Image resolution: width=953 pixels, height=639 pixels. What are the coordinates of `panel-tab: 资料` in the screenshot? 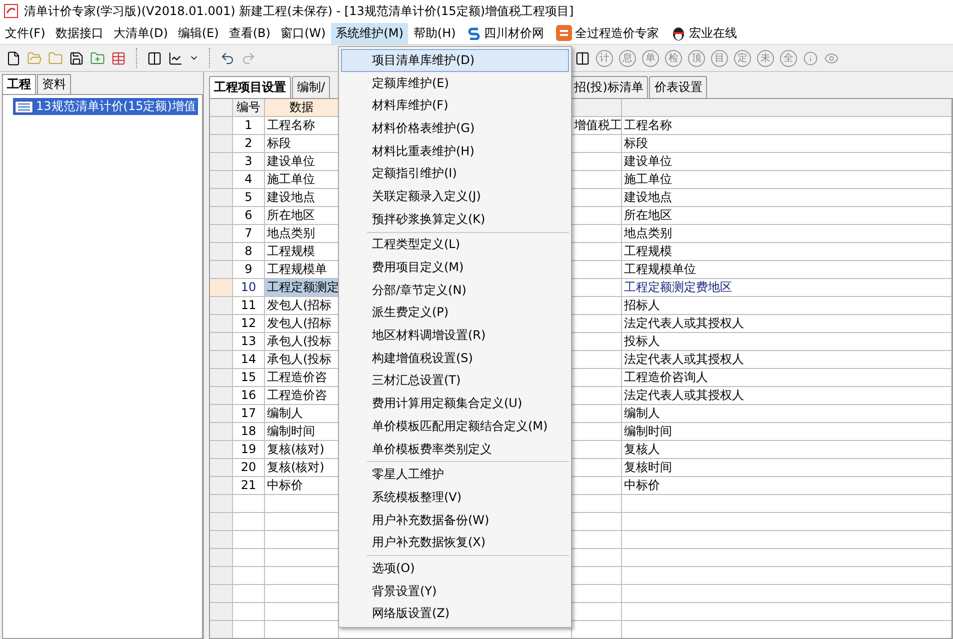 It's located at (54, 84).